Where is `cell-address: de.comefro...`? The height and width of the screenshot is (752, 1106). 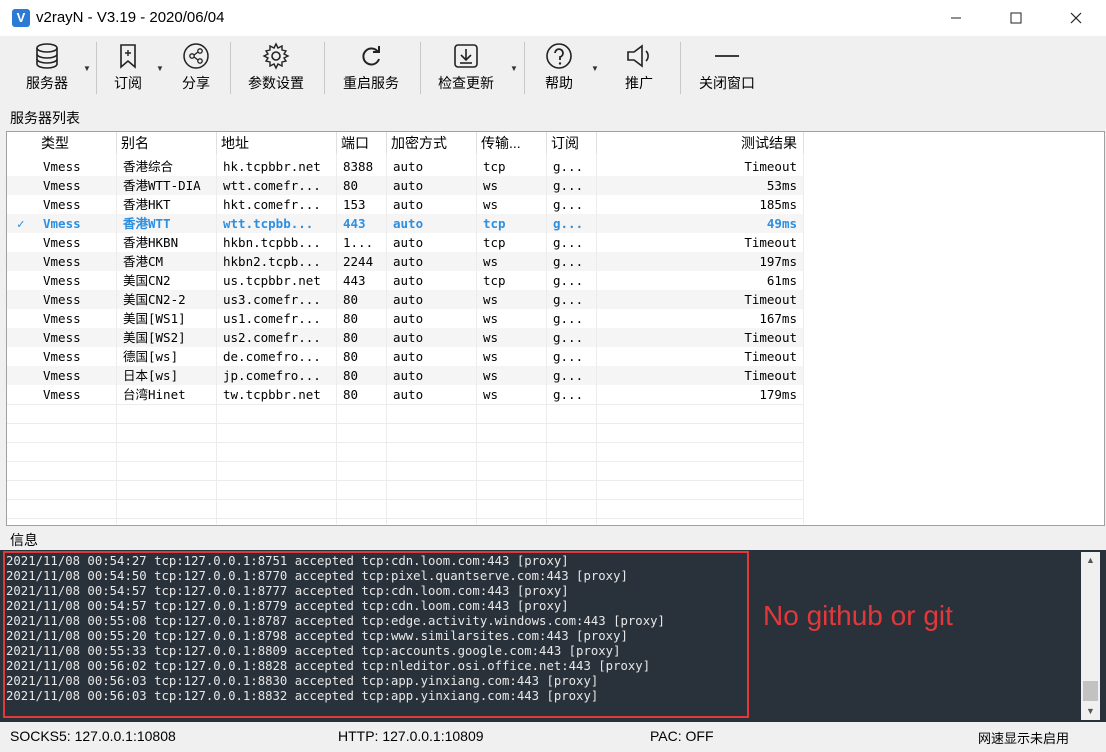
cell-address: de.comefro... is located at coordinates (277, 356).